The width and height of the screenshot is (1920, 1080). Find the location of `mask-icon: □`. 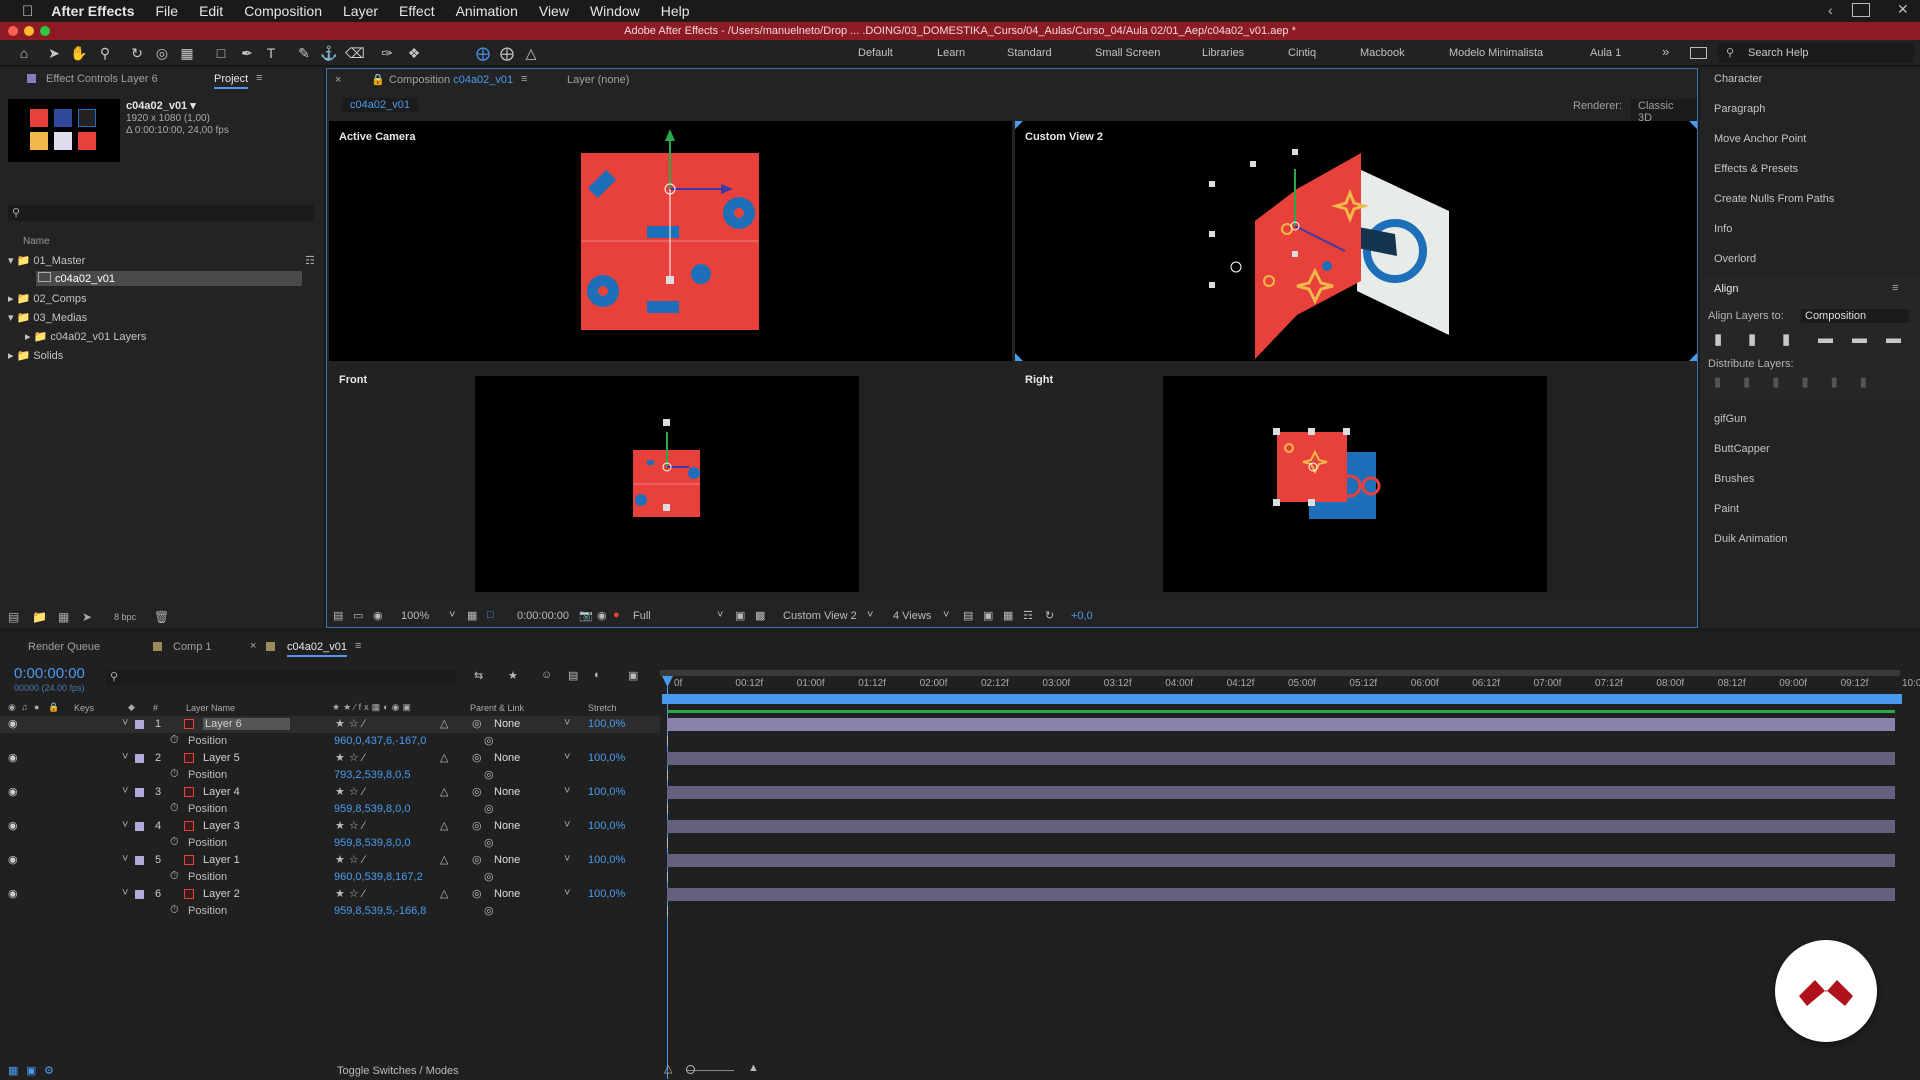

mask-icon: □ is located at coordinates (490, 615).